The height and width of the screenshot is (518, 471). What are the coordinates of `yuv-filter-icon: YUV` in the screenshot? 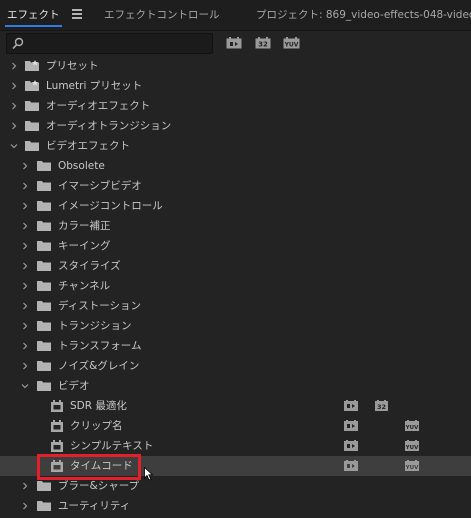 It's located at (291, 43).